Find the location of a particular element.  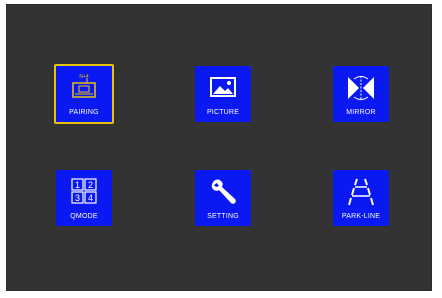

picture-icon is located at coordinates (223, 88).